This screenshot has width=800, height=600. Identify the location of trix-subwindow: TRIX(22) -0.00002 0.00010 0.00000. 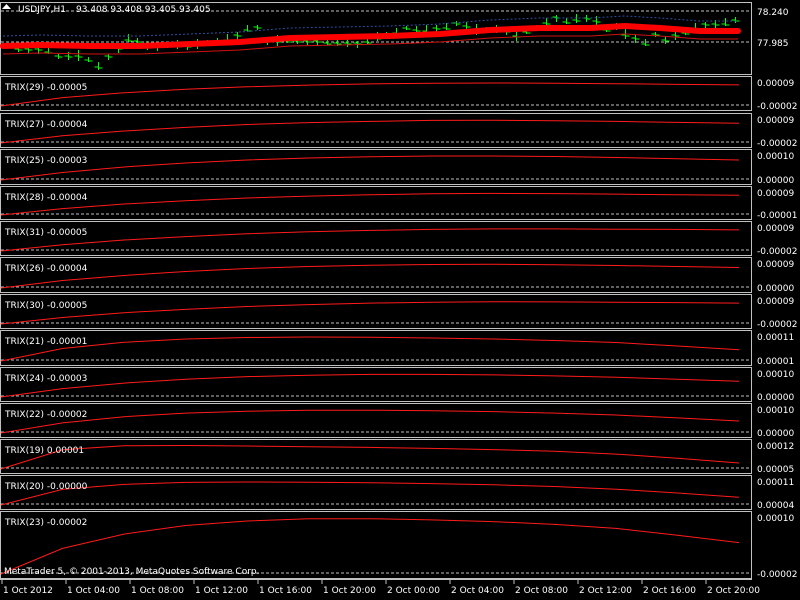
(397, 421).